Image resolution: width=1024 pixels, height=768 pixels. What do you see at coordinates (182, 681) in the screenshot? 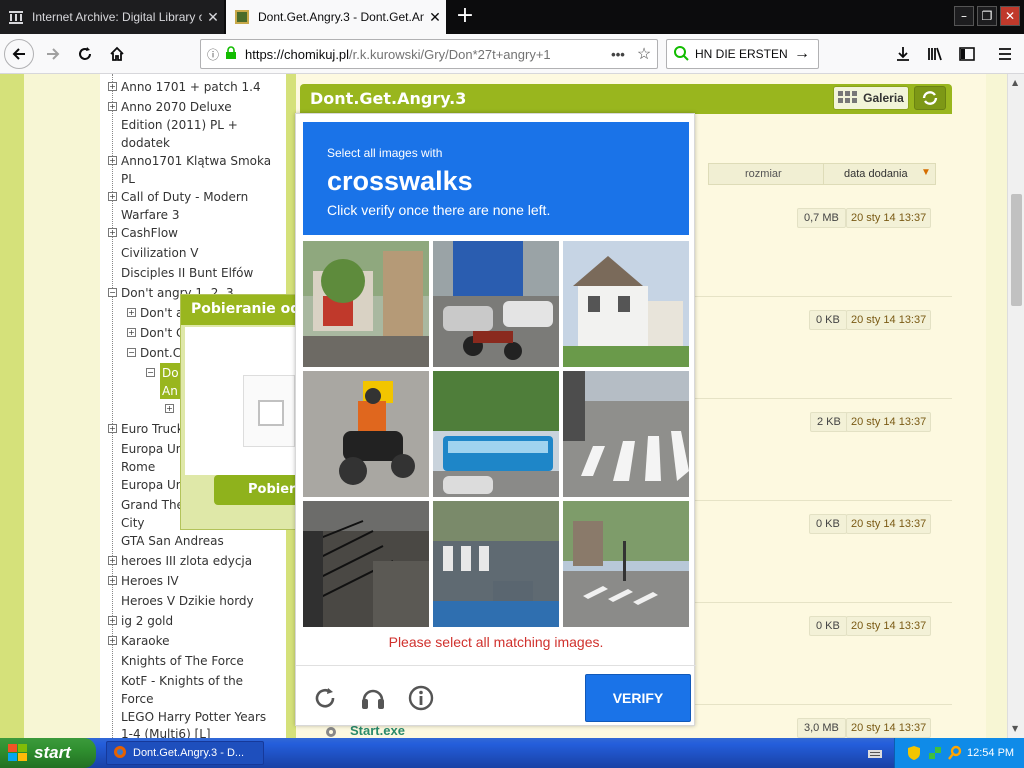
I see `tree-item: KotF - Knights of the` at bounding box center [182, 681].